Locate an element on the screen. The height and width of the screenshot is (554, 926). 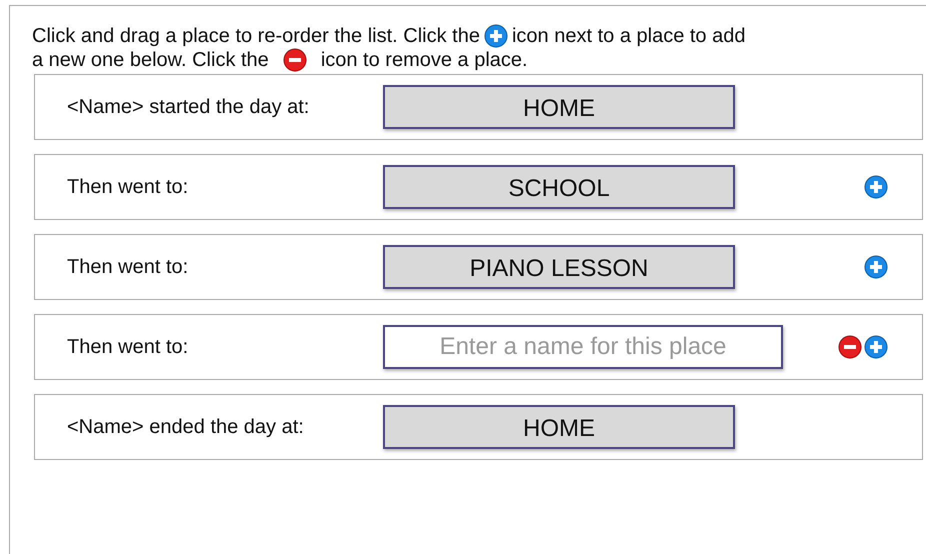
place-name-box: PIANO LESSON is located at coordinates (559, 267).